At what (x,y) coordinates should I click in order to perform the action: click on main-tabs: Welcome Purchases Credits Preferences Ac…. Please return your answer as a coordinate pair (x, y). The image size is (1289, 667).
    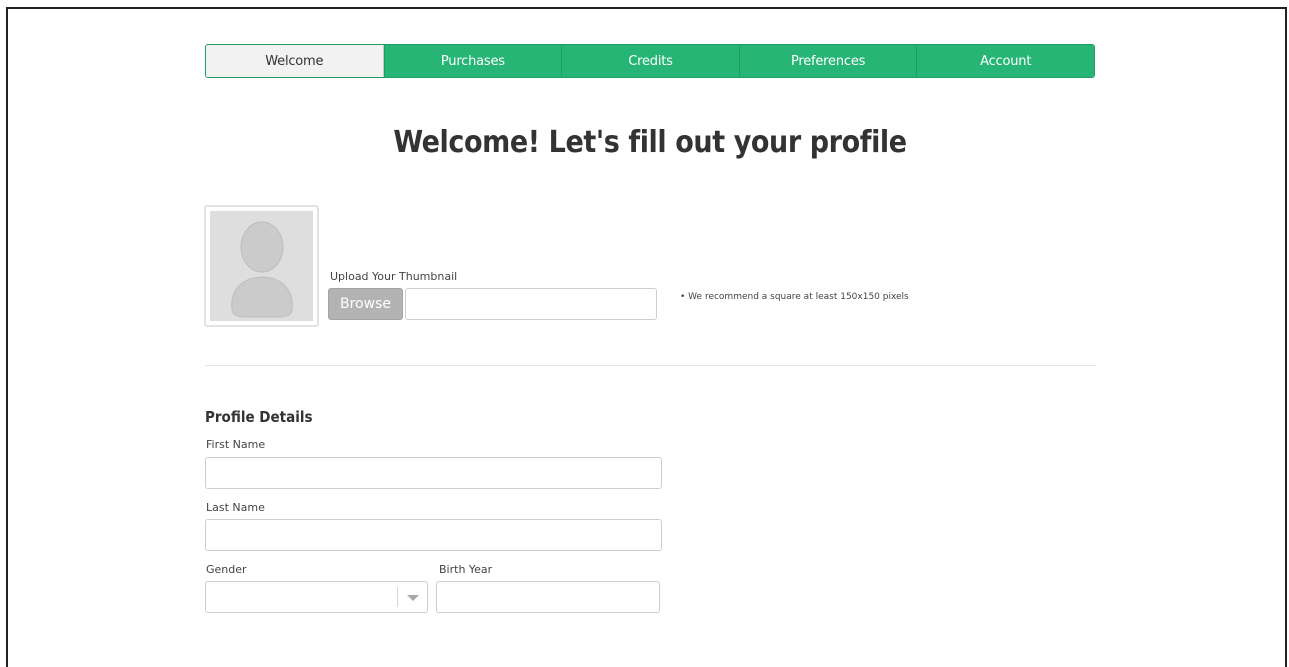
    Looking at the image, I should click on (650, 61).